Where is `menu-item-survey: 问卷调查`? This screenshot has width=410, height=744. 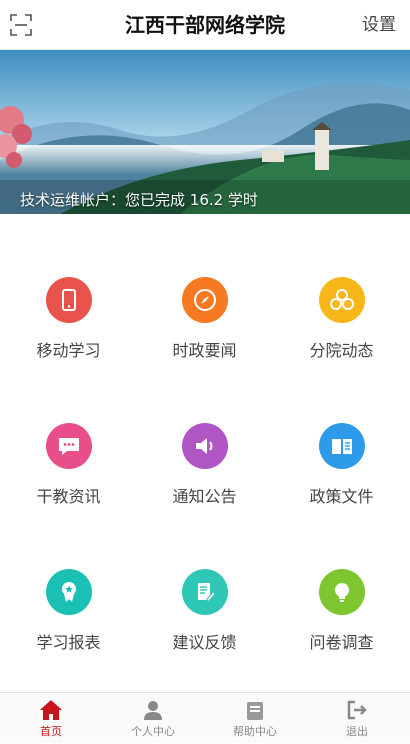 menu-item-survey: 问卷调查 is located at coordinates (341, 611).